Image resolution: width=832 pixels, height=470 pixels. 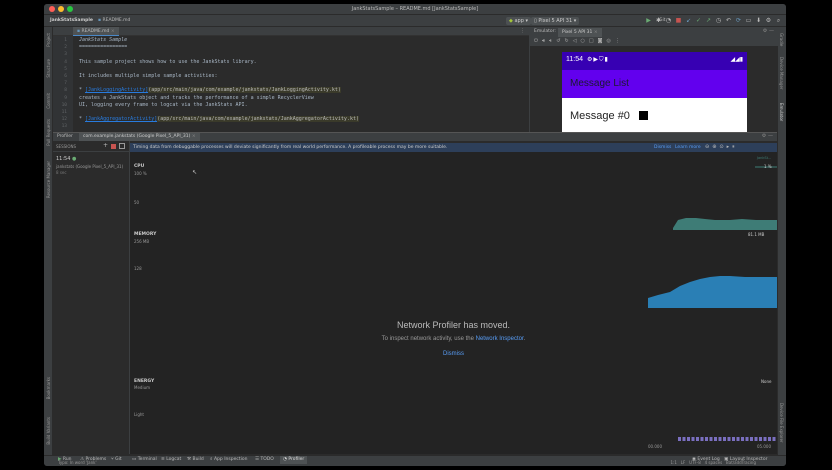 What do you see at coordinates (733, 147) in the screenshot?
I see `pause-icon: ⏸` at bounding box center [733, 147].